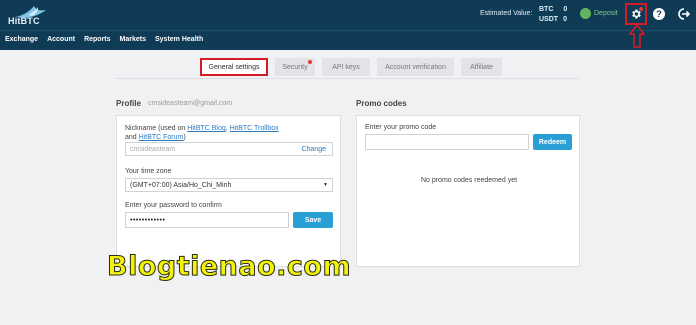  Describe the element at coordinates (606, 13) in the screenshot. I see `deposit-label: Deposit` at that location.